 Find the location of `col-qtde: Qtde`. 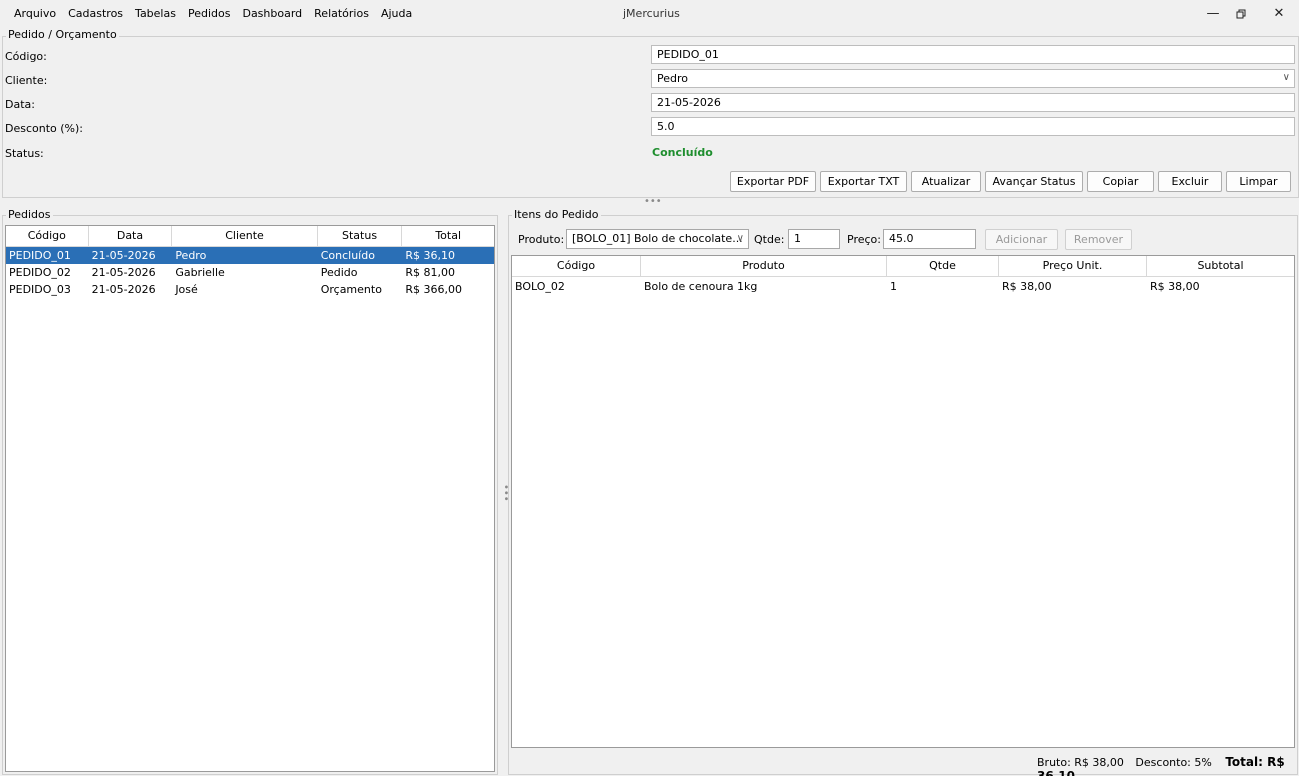

col-qtde: Qtde is located at coordinates (943, 266).